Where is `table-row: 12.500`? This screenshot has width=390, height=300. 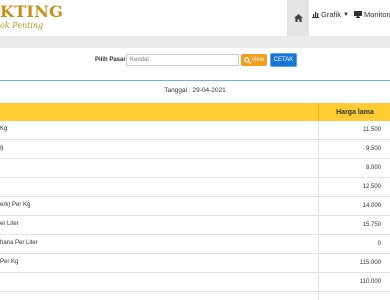
table-row: 12.500 is located at coordinates (195, 187).